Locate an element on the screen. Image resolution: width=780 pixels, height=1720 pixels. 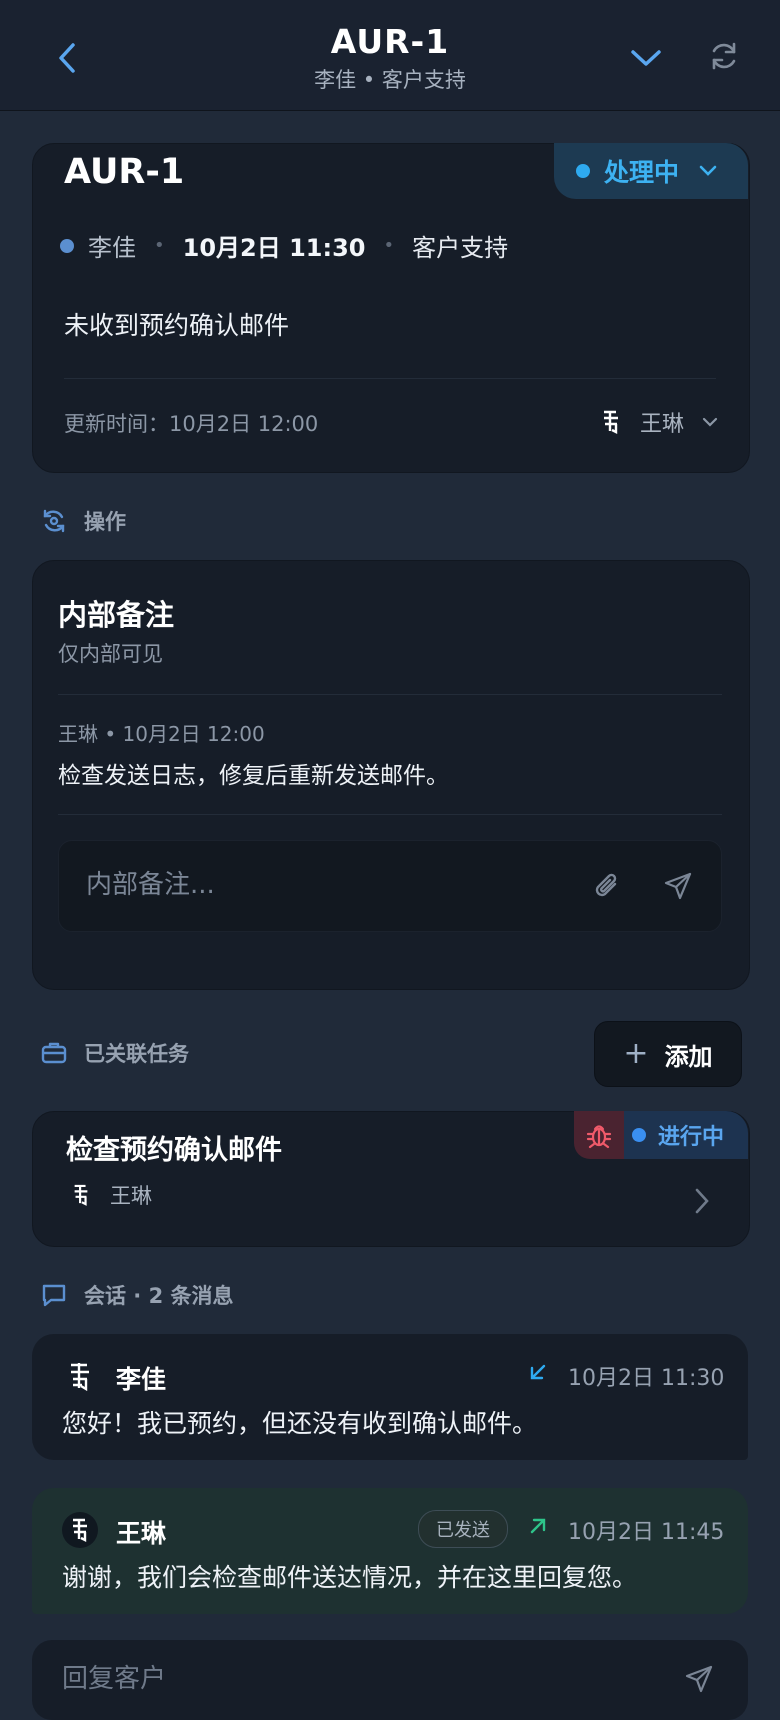
task-badges: 进行中 is located at coordinates (661, 1135).